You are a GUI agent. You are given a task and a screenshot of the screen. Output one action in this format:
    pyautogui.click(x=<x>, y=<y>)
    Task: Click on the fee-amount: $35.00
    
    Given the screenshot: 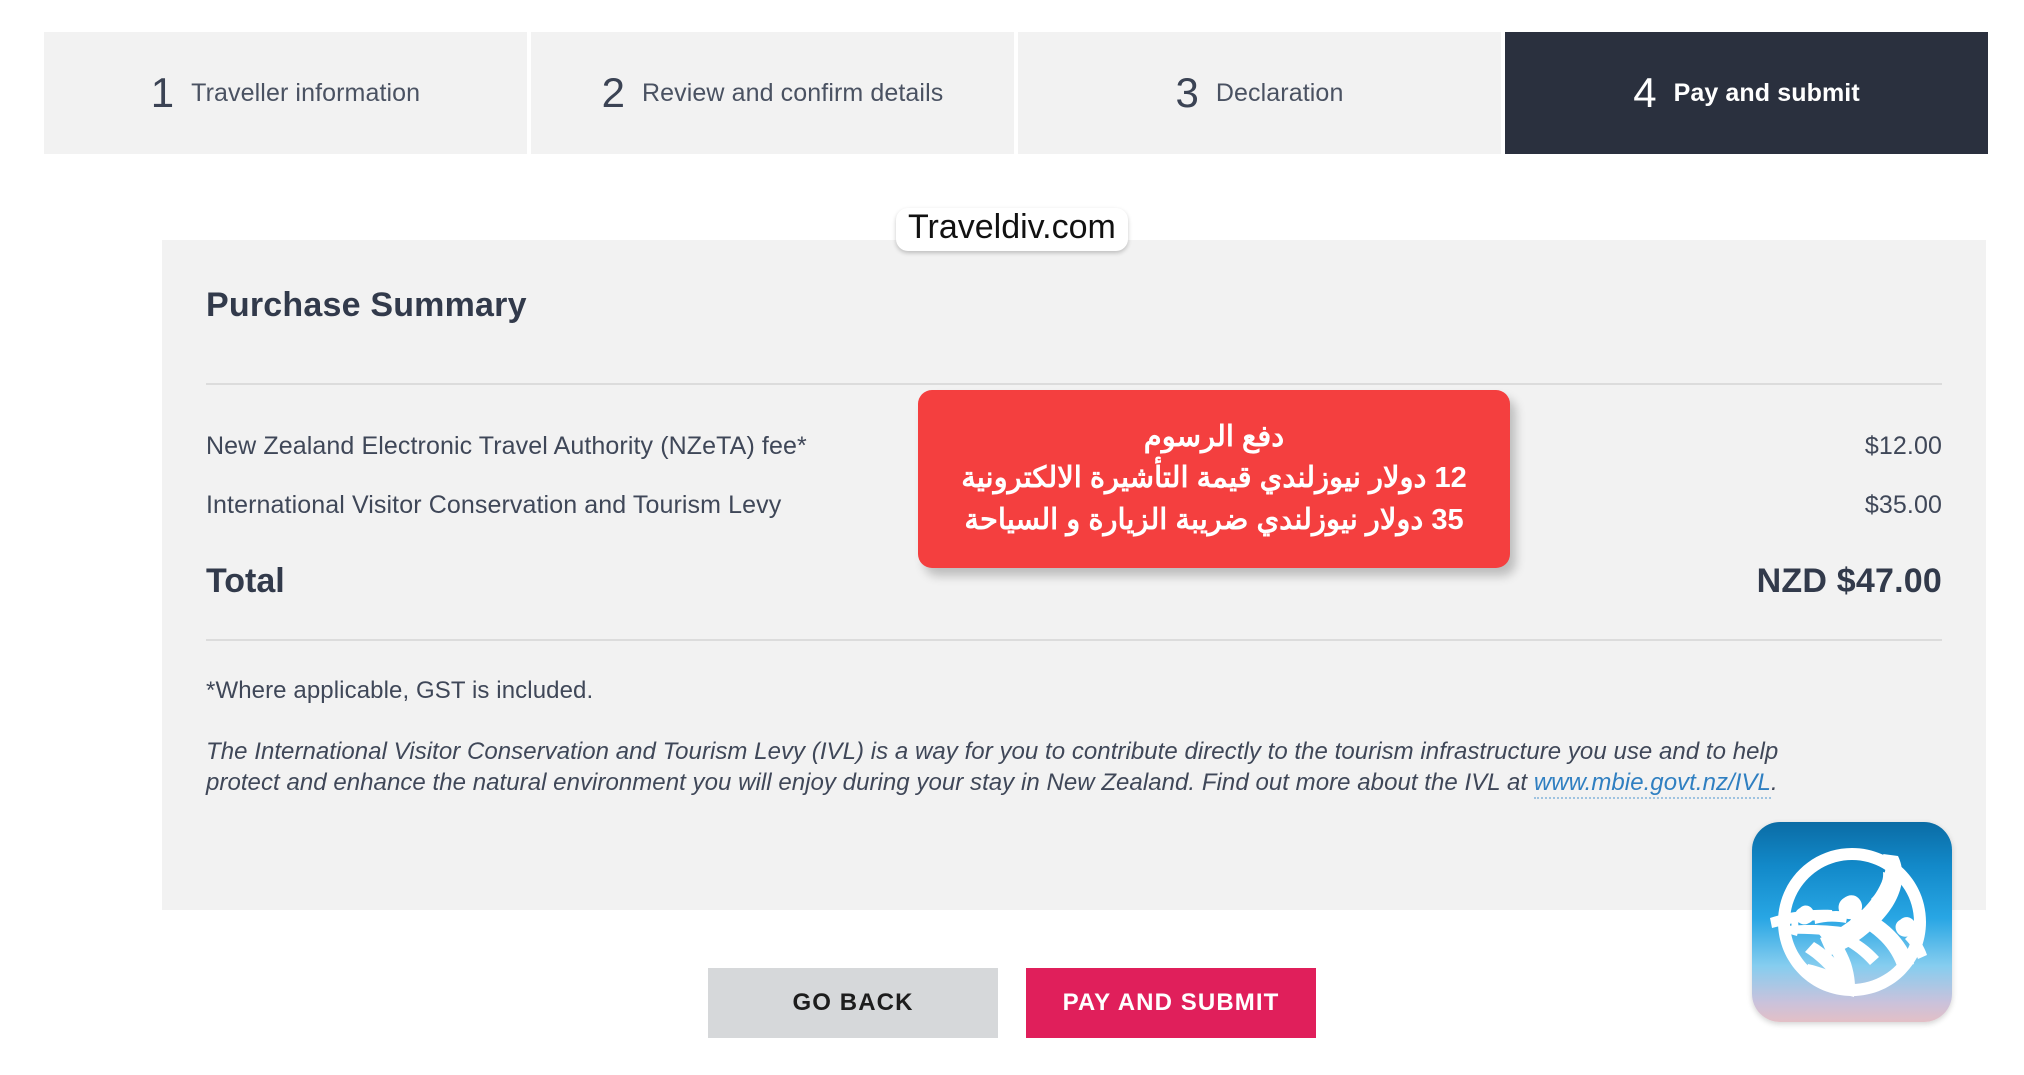 What is the action you would take?
    pyautogui.click(x=1903, y=505)
    